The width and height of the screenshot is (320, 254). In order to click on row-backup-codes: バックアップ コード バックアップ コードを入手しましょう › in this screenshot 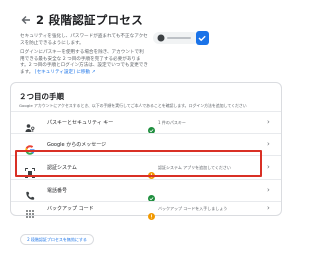, I will do `click(146, 210)`.